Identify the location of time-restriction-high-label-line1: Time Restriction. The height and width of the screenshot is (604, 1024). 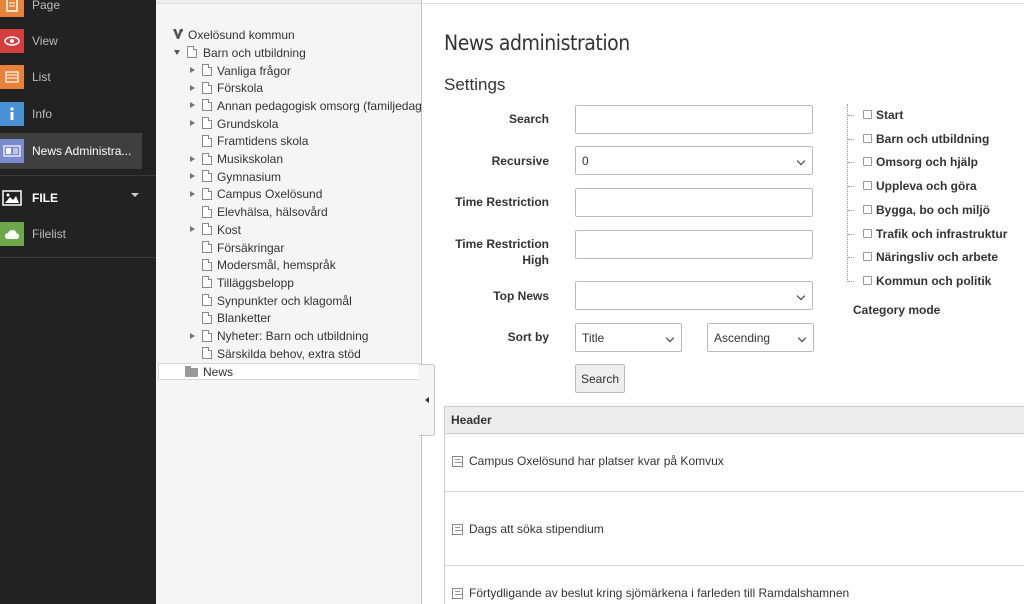
(502, 244).